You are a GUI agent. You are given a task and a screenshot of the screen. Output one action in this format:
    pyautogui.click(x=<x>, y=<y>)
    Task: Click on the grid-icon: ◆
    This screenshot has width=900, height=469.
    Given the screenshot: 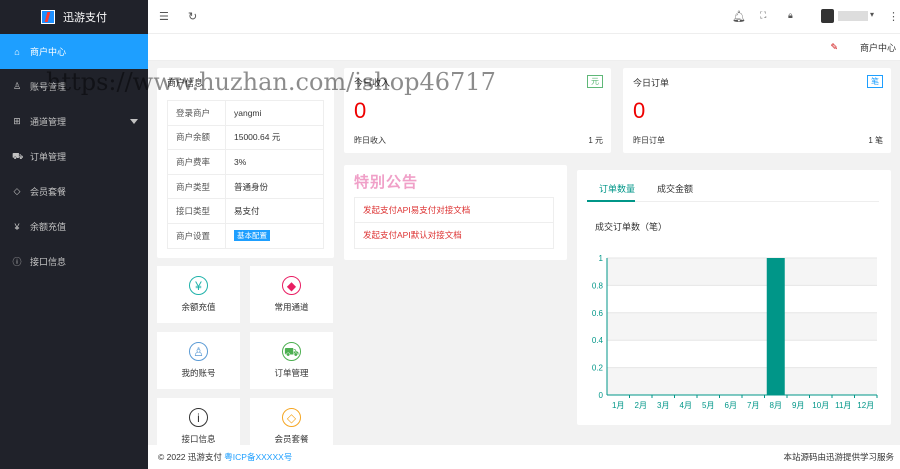 What is the action you would take?
    pyautogui.click(x=291, y=285)
    